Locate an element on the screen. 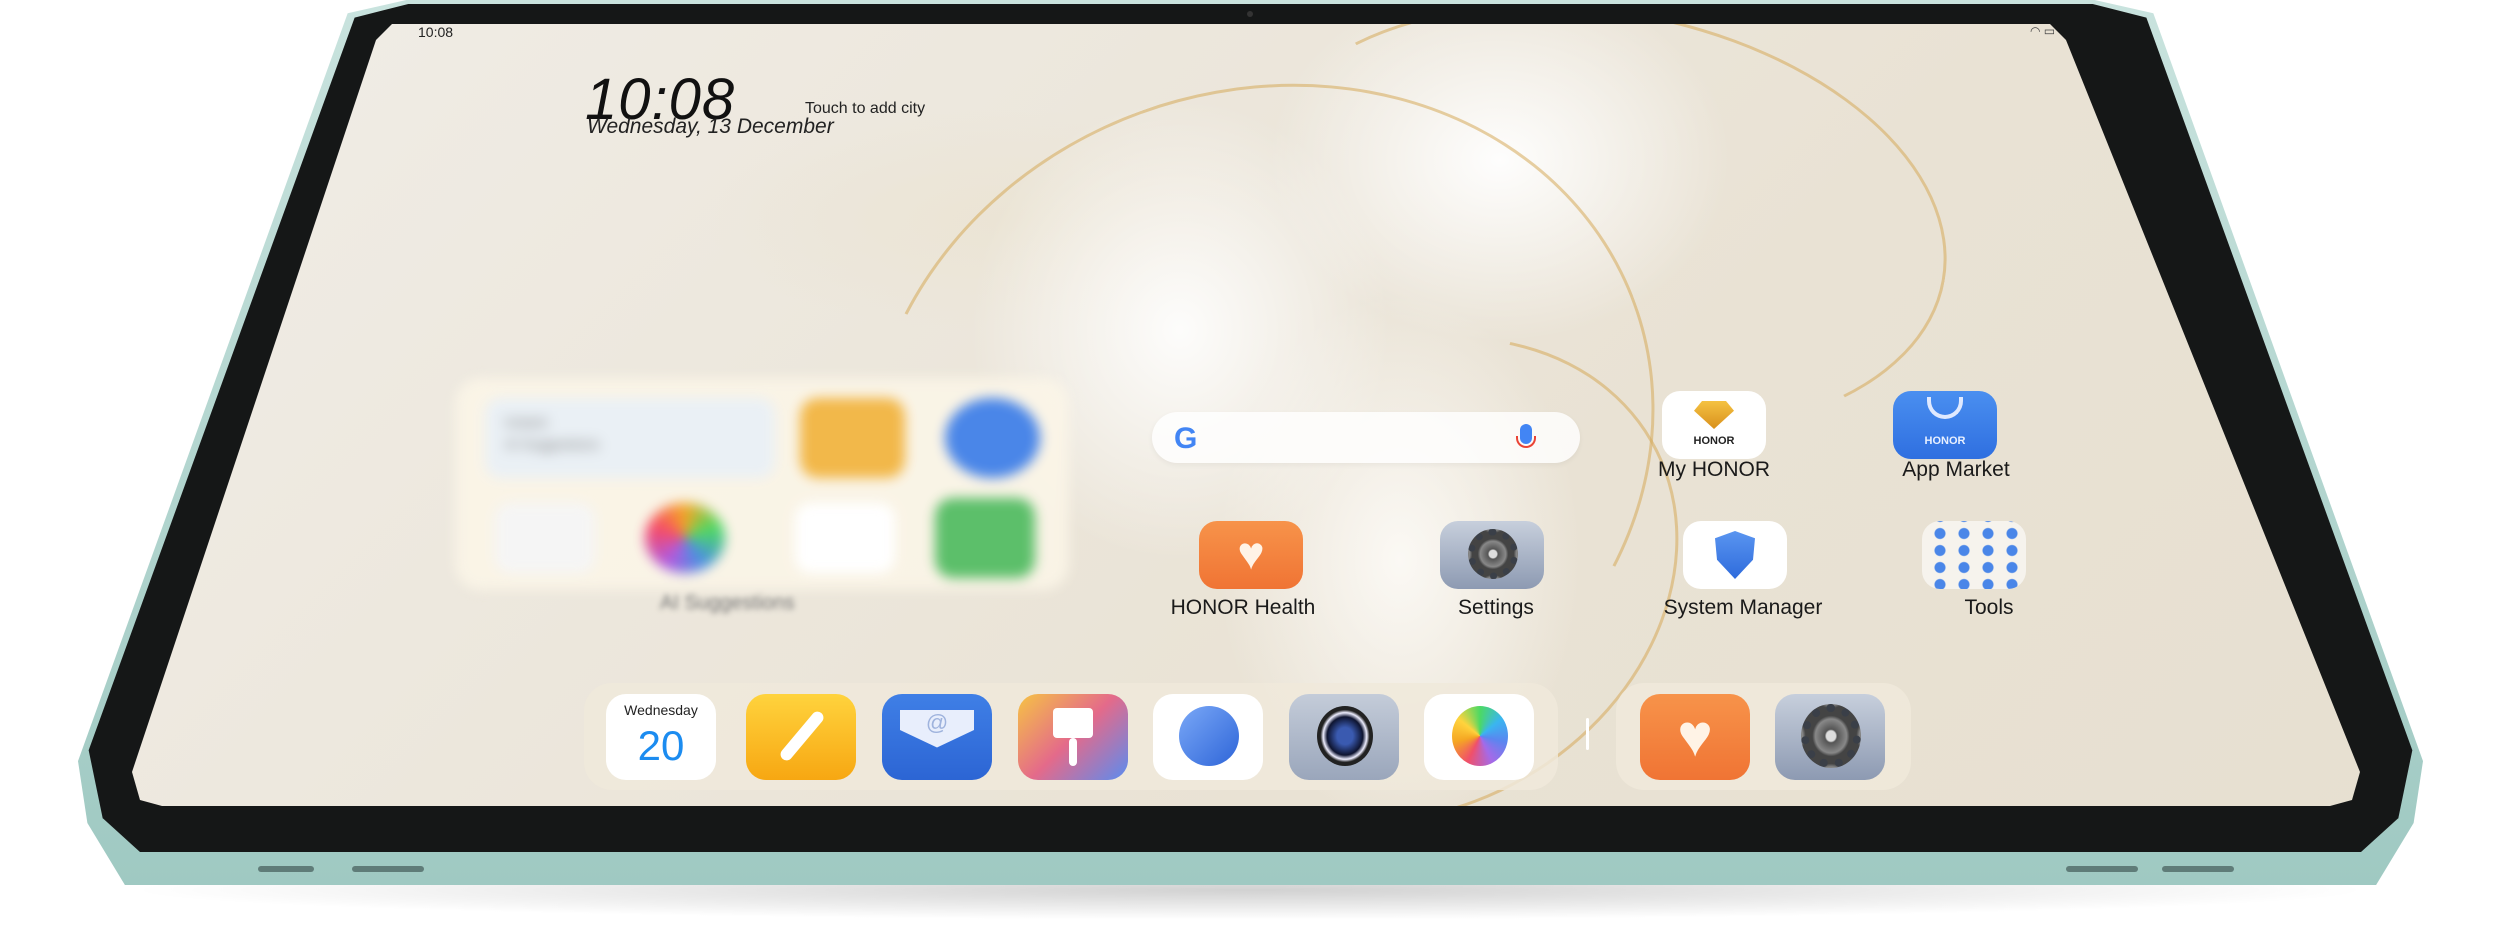  dock-themes is located at coordinates (1073, 737).